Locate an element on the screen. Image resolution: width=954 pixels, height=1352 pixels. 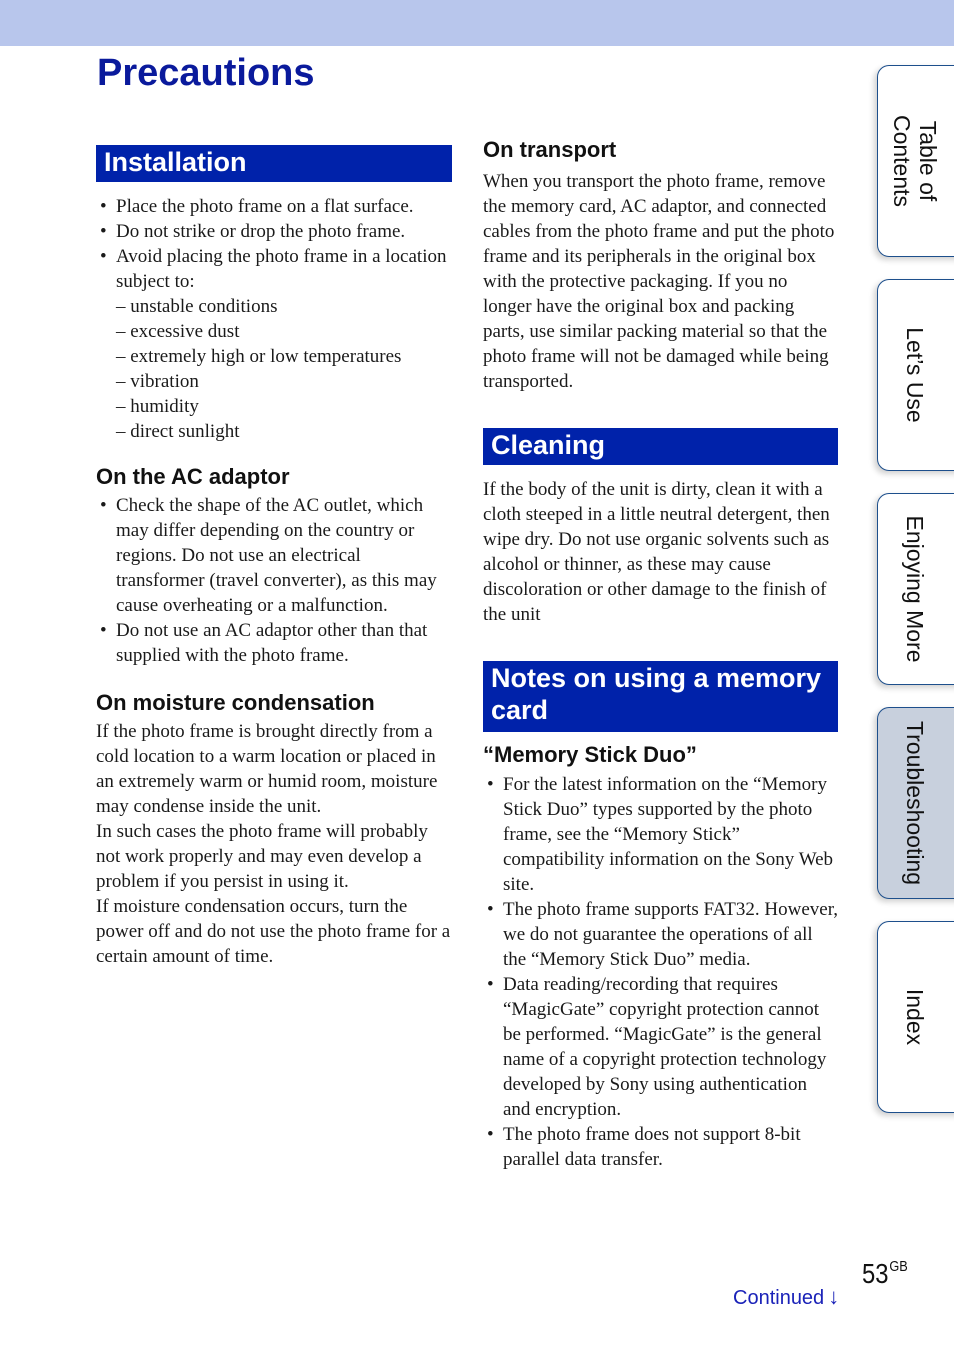
tab-label: Let’s Use is located at coordinates (915, 375).